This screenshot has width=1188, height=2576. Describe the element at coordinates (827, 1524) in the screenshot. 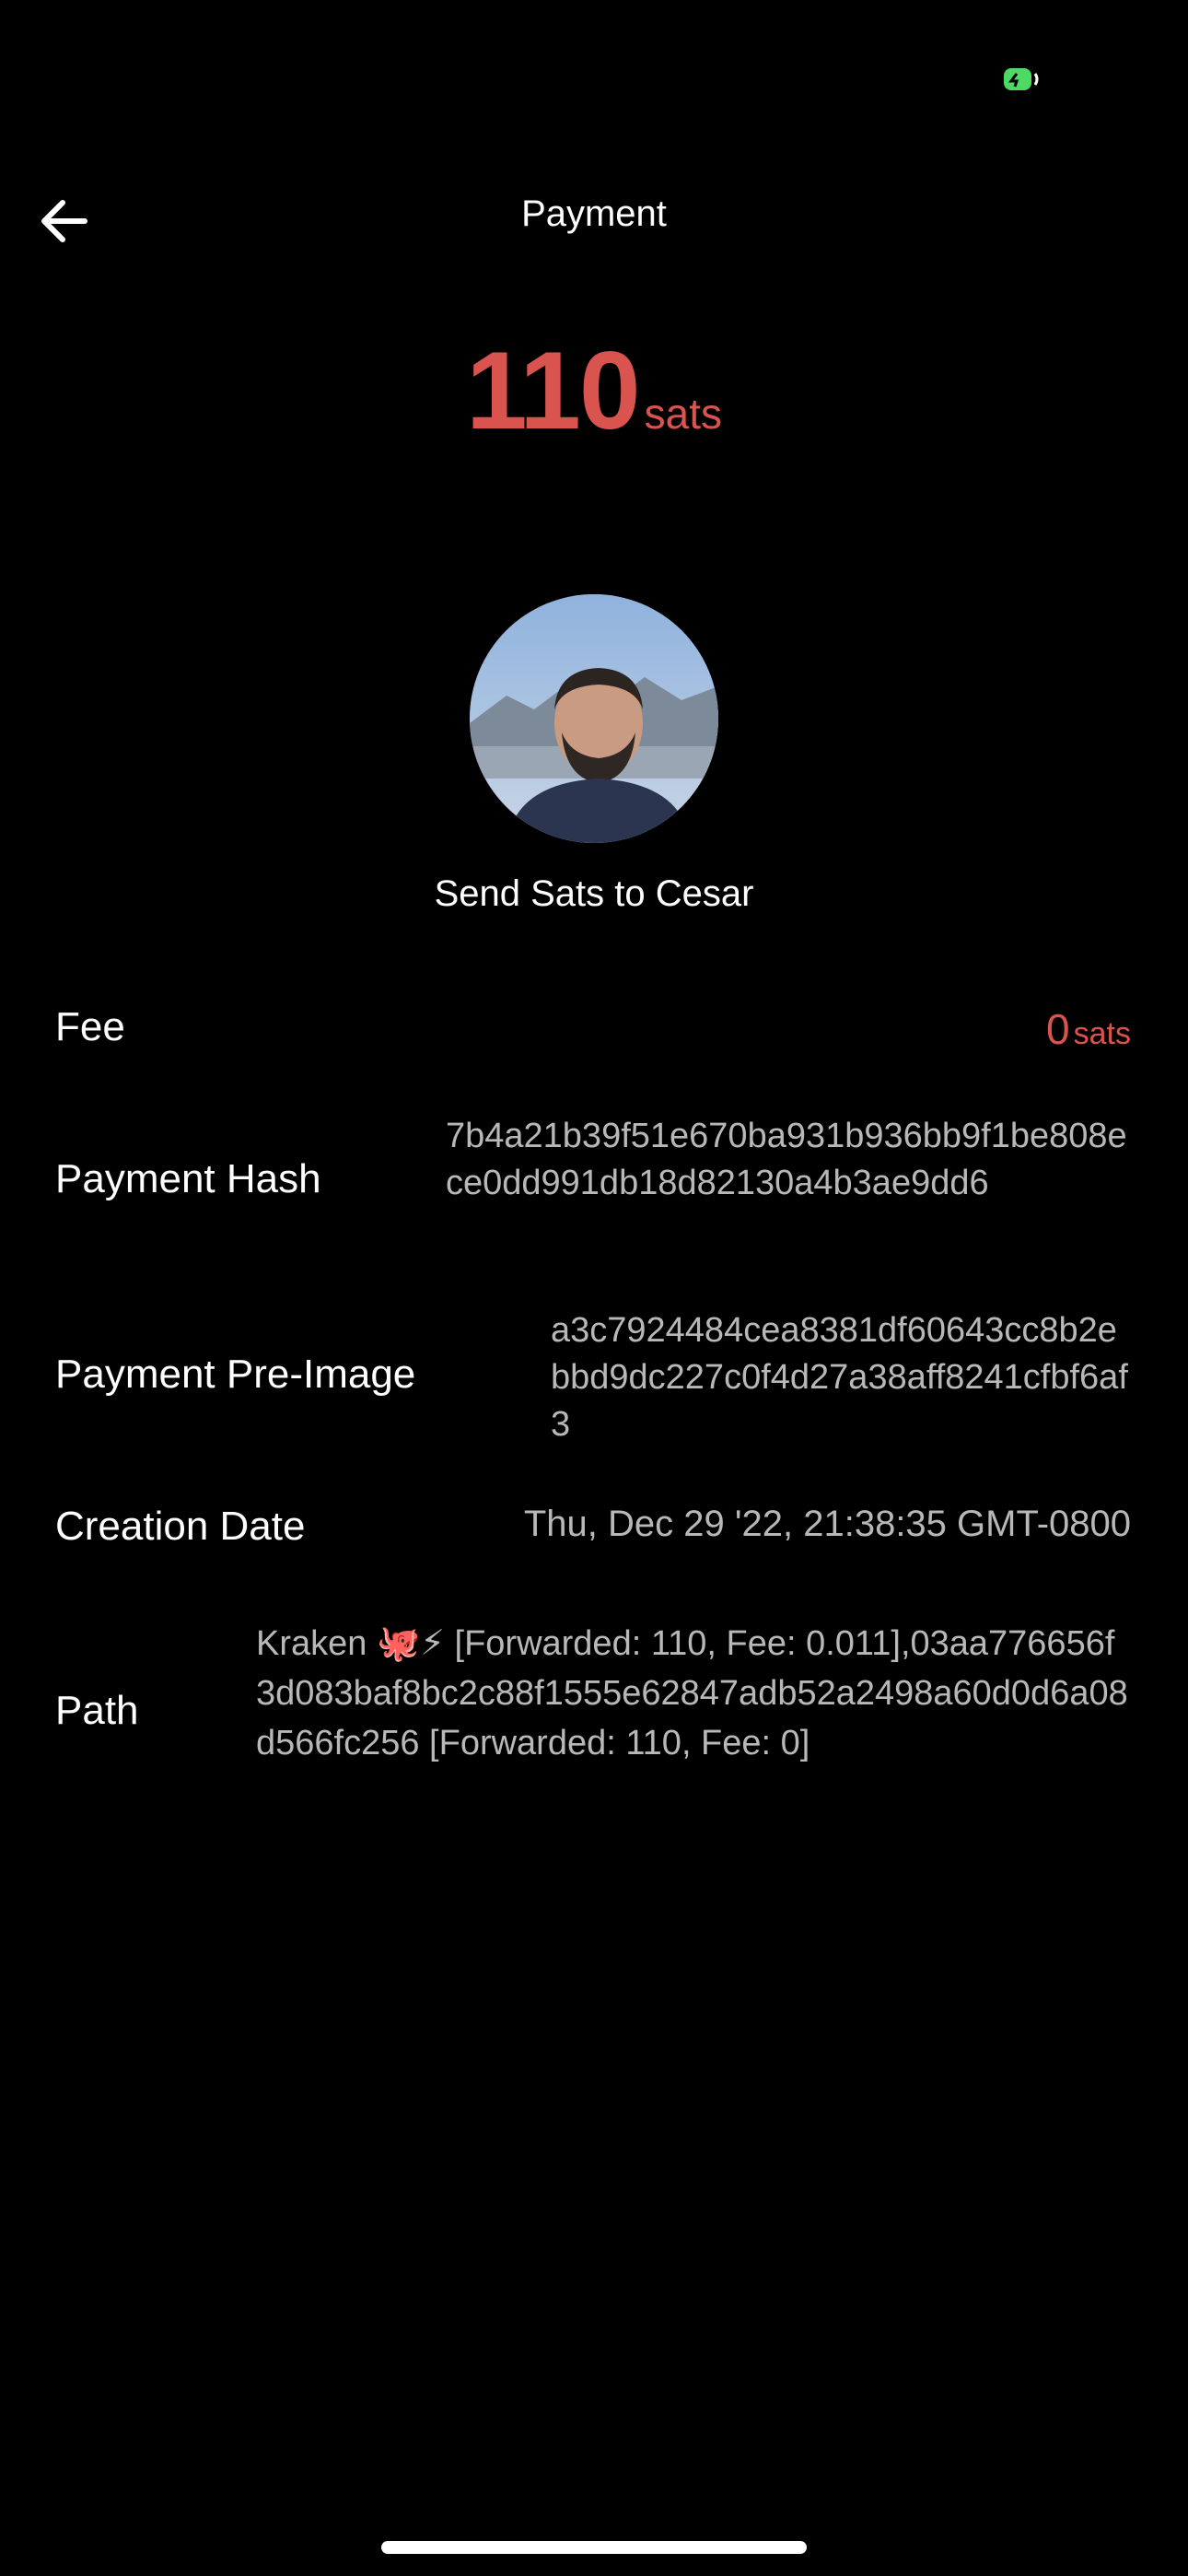

I see `creation-date-value: Thu, Dec 29 '22, 21:38:35 GMT-0800` at that location.